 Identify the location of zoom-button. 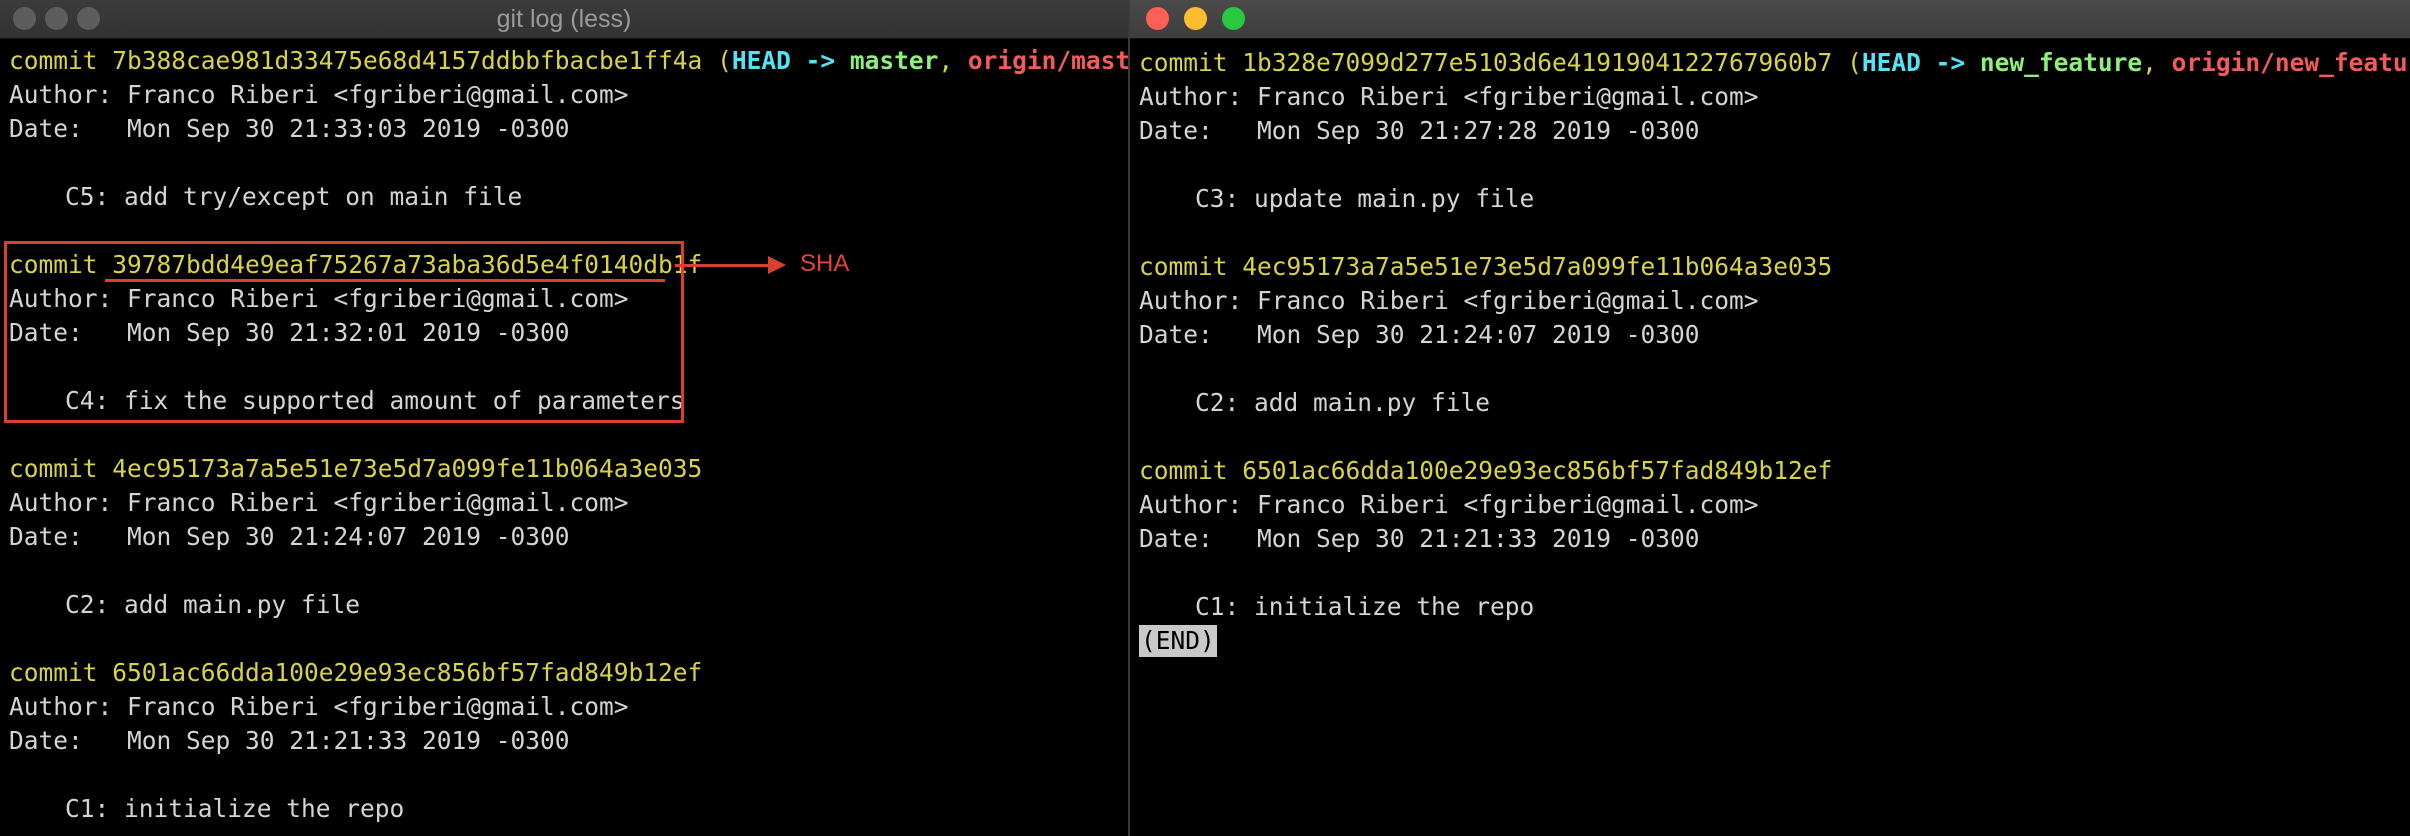
(1233, 18).